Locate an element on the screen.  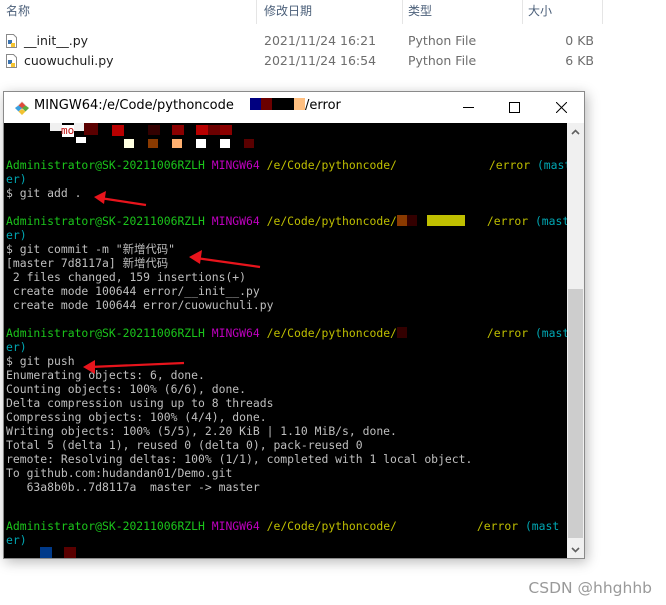
scrollbar-thumb is located at coordinates (575, 413).